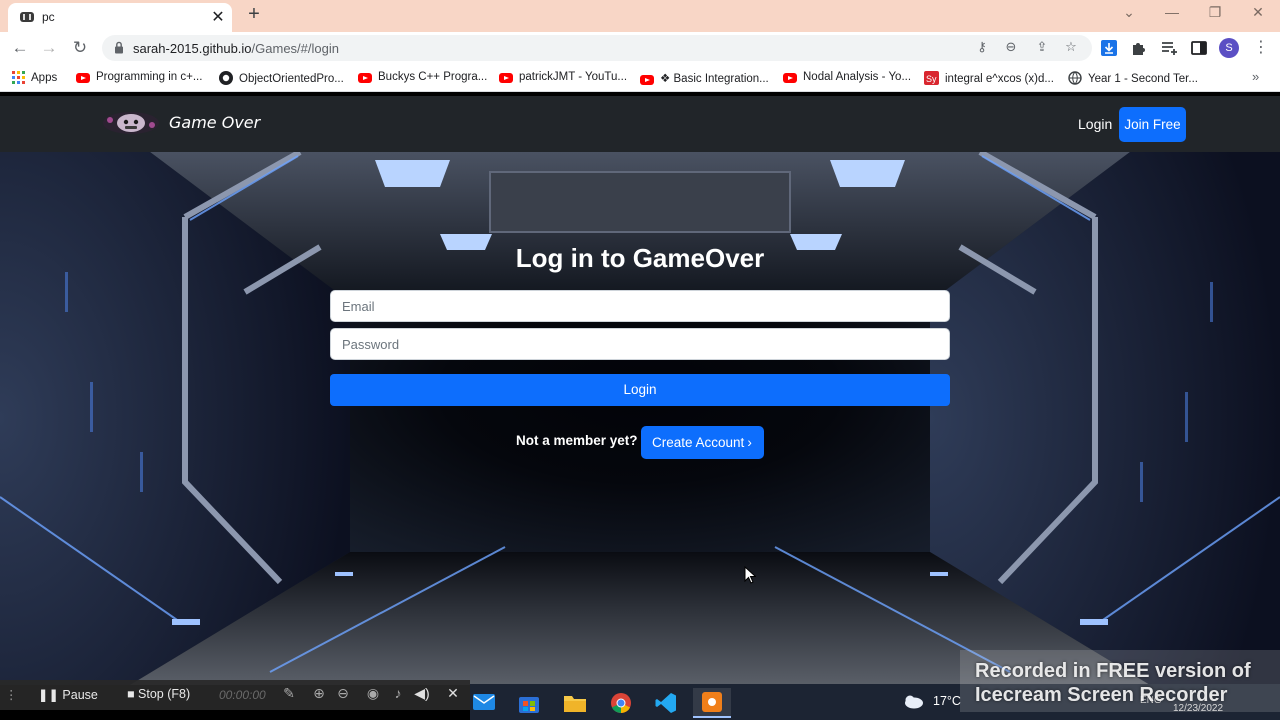  What do you see at coordinates (18, 77) in the screenshot?
I see `apps-grid-icon` at bounding box center [18, 77].